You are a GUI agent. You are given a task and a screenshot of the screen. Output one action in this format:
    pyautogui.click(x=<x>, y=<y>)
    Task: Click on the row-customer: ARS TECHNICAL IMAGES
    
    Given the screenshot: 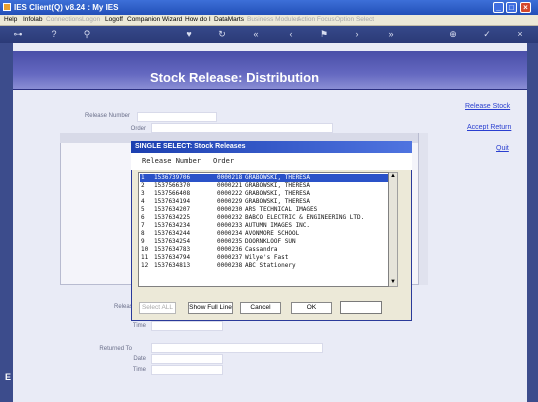 What is the action you would take?
    pyautogui.click(x=281, y=209)
    